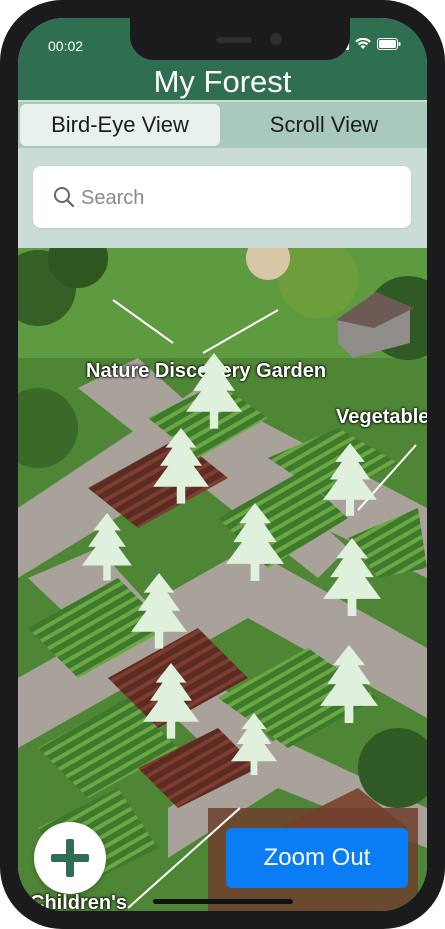 This screenshot has height=929, width=445. What do you see at coordinates (120, 125) in the screenshot?
I see `tab-bird-eye-view: Bird-Eye View` at bounding box center [120, 125].